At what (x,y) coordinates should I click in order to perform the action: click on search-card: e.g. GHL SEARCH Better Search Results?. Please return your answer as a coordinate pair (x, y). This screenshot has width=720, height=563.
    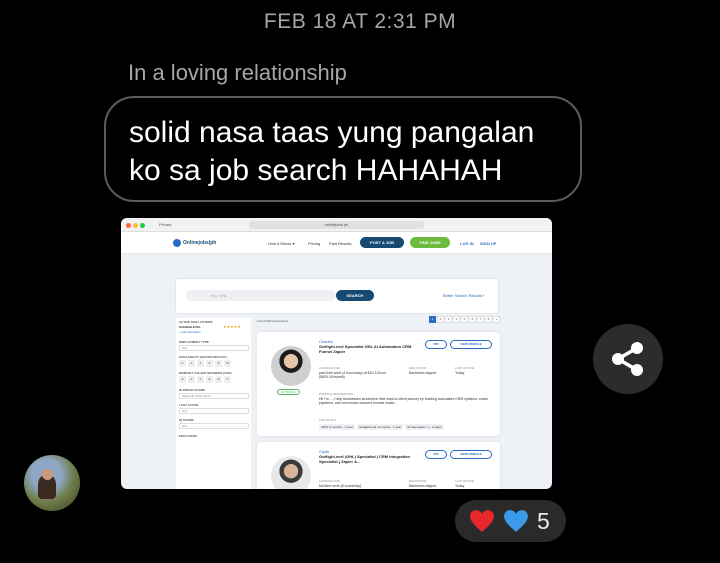
    Looking at the image, I should click on (337, 296).